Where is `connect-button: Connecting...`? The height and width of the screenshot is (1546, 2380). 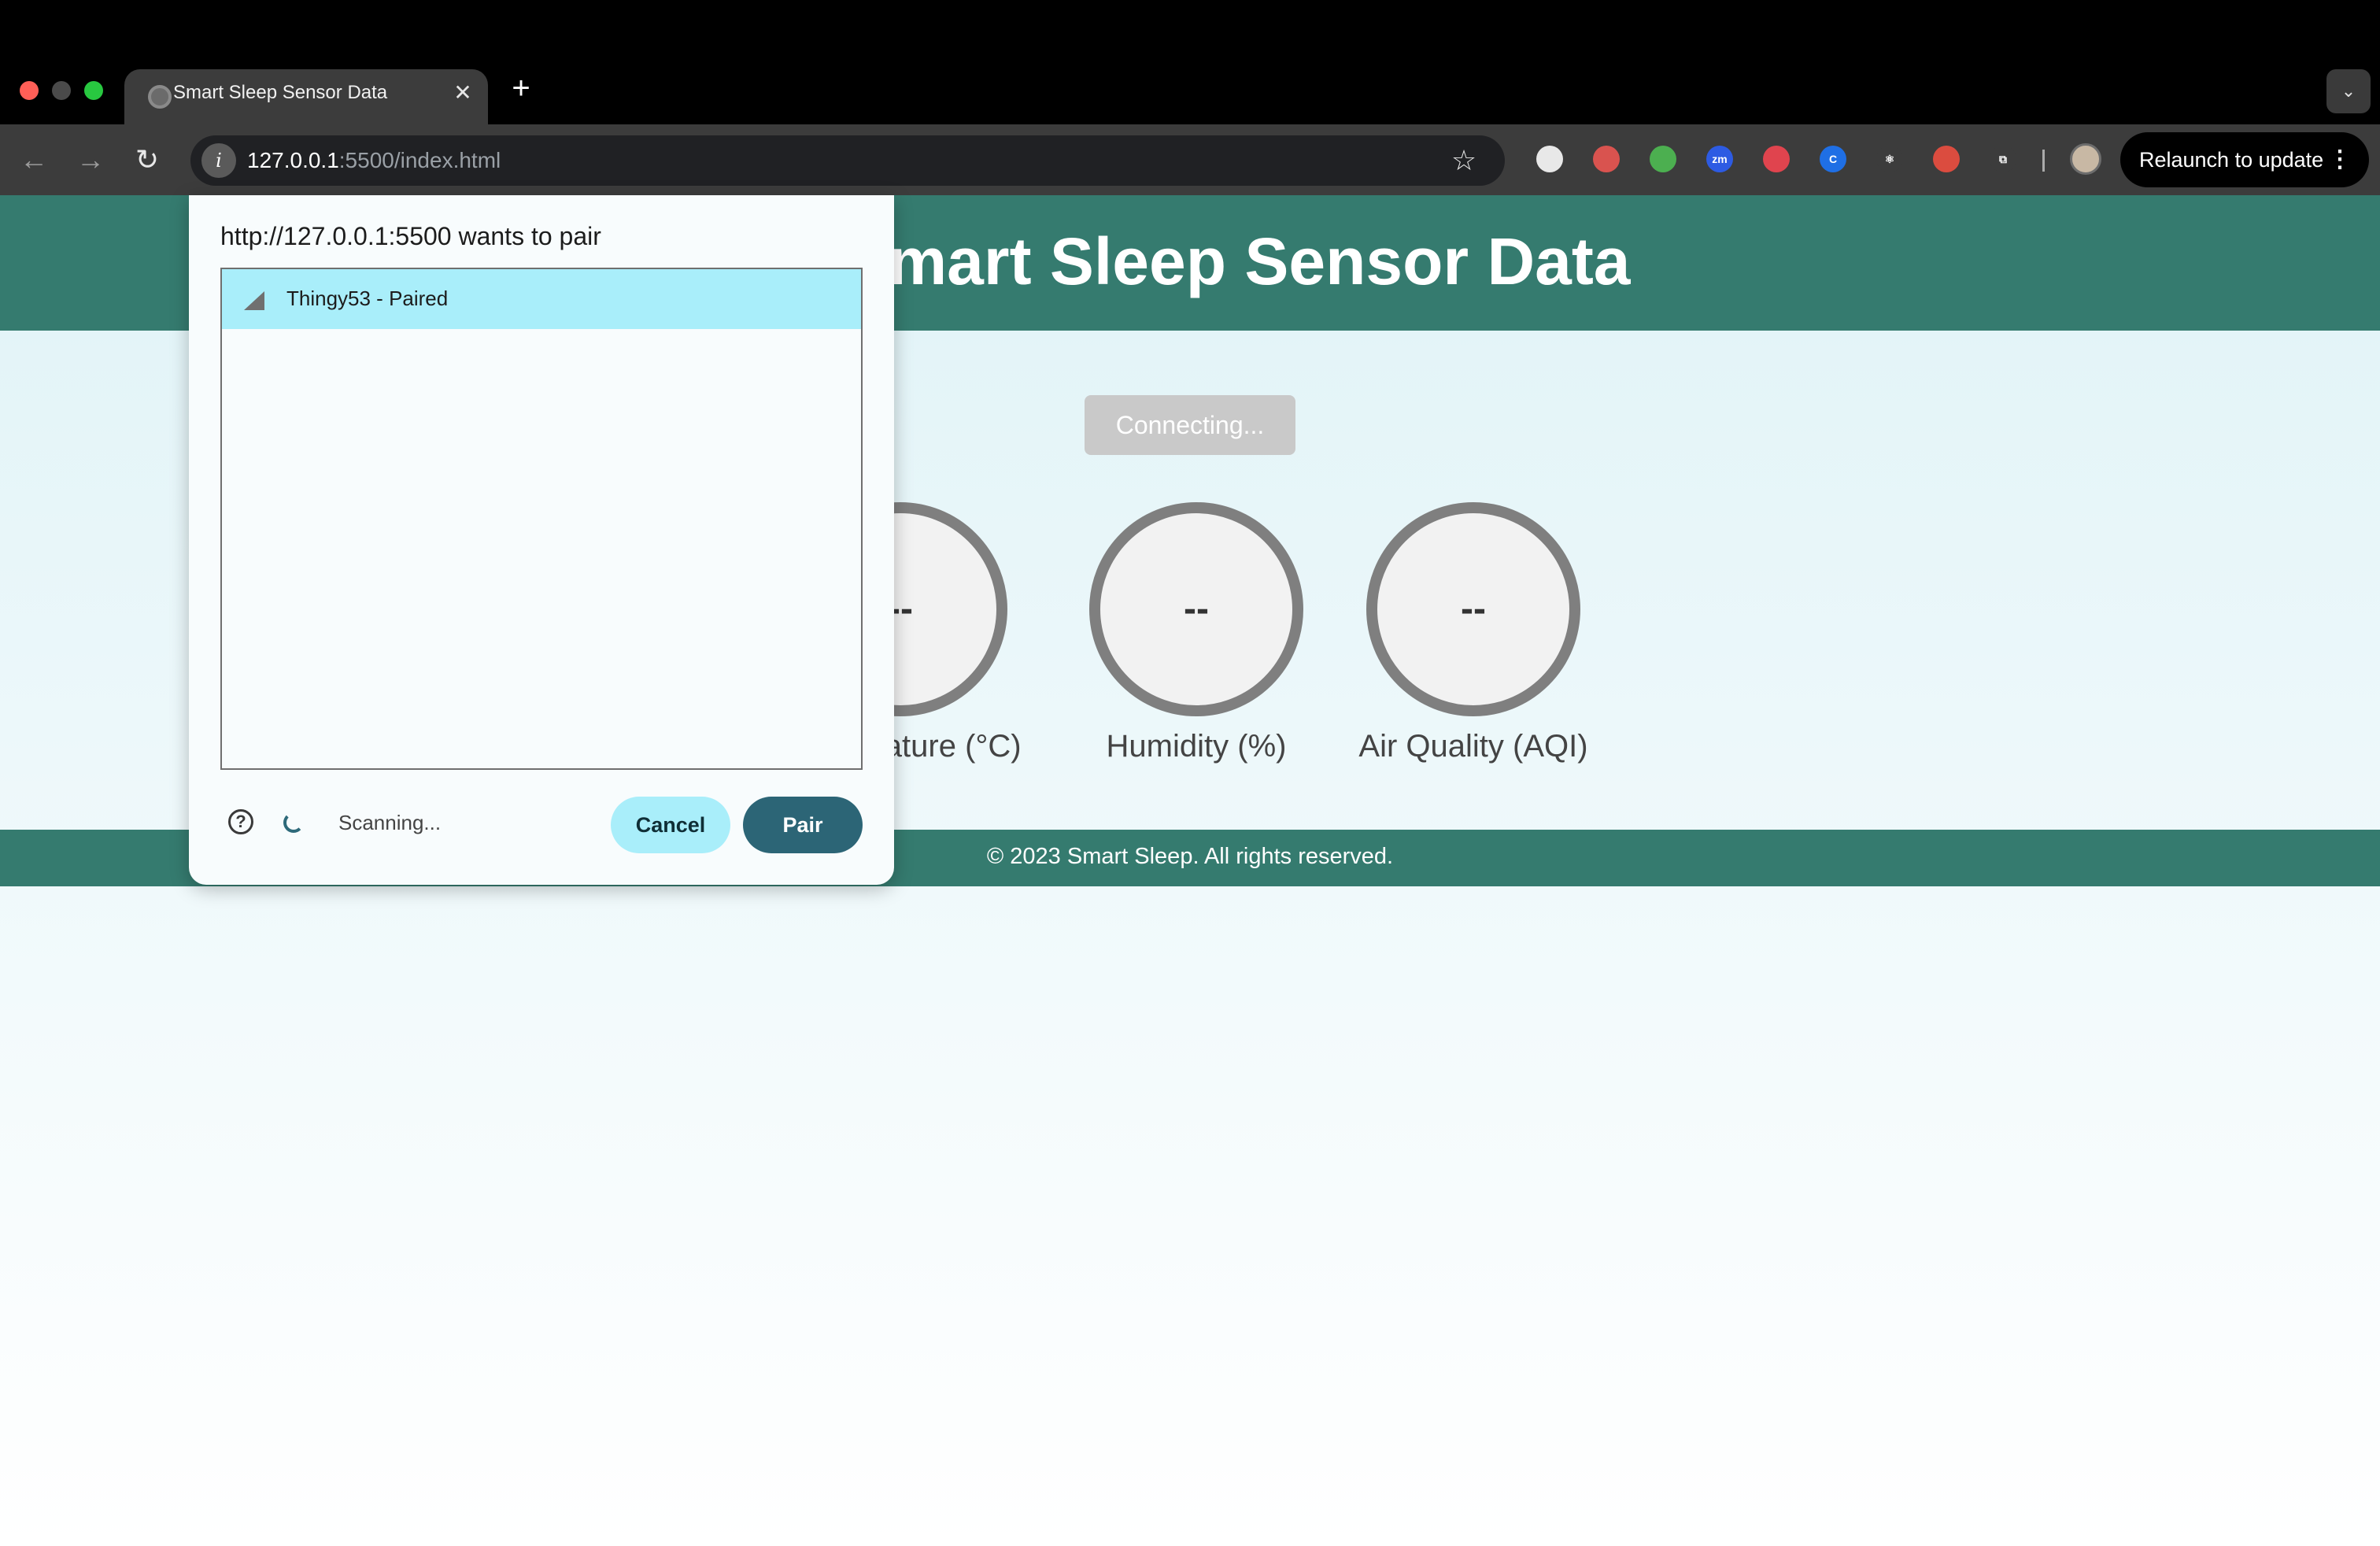
connect-button: Connecting... is located at coordinates (1190, 425).